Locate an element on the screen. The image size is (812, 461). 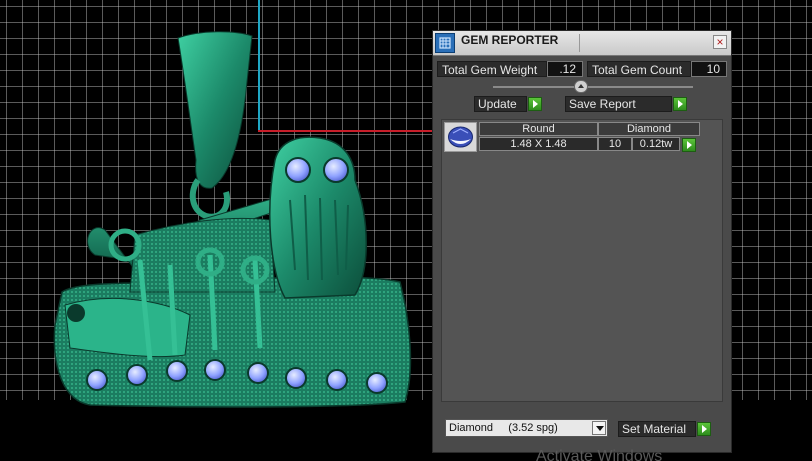
set-material-button: Set Material is located at coordinates (657, 429).